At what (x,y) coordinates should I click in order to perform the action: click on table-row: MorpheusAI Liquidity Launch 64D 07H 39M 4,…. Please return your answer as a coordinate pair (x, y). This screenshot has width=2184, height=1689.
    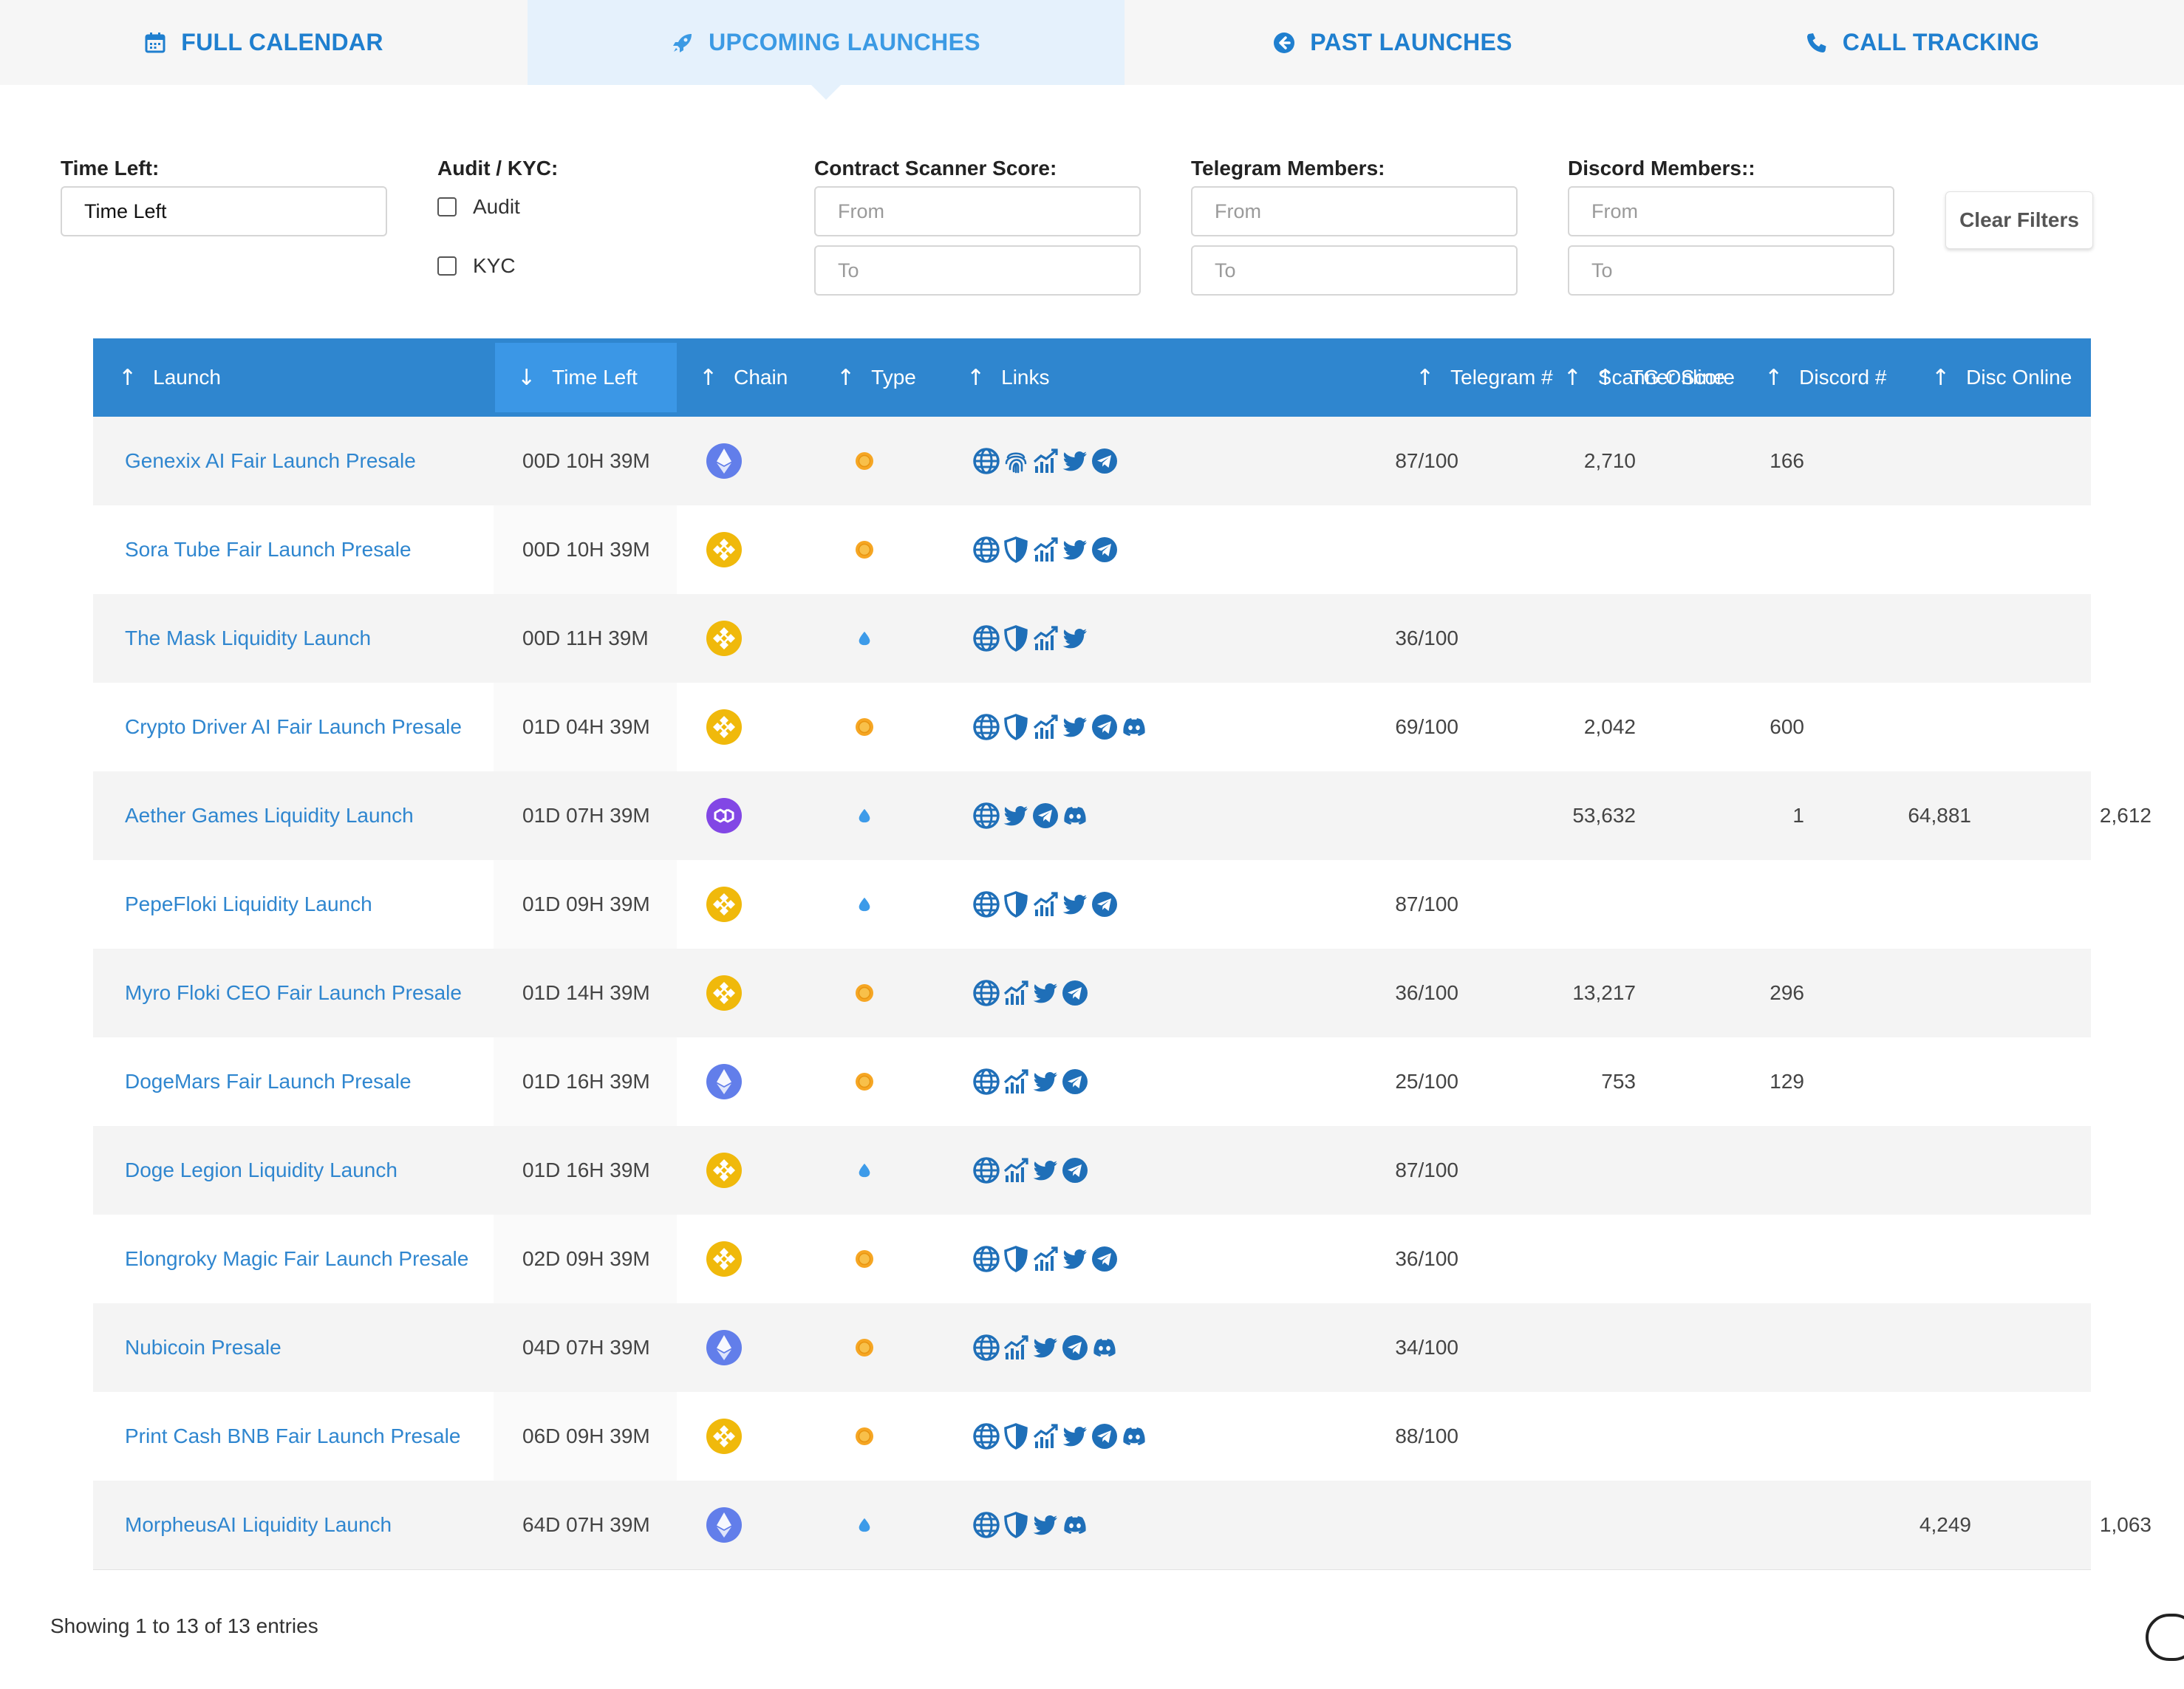
    Looking at the image, I should click on (1122, 1525).